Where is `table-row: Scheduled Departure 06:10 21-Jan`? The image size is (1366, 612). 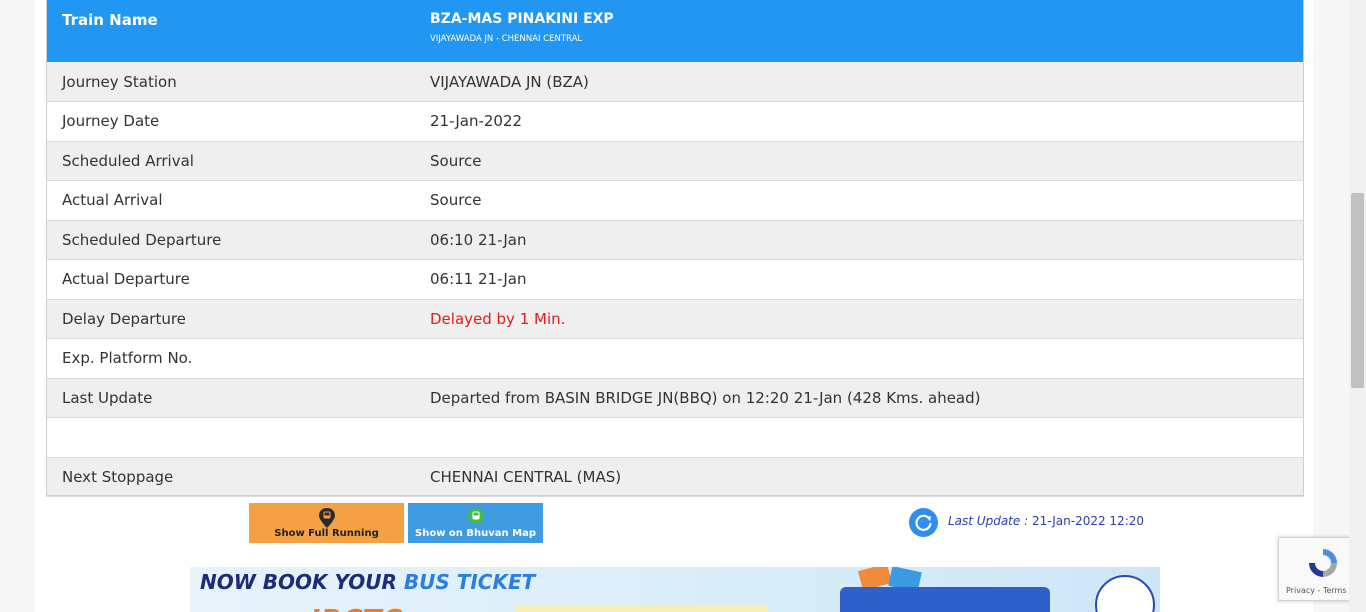
table-row: Scheduled Departure 06:10 21-Jan is located at coordinates (675, 240).